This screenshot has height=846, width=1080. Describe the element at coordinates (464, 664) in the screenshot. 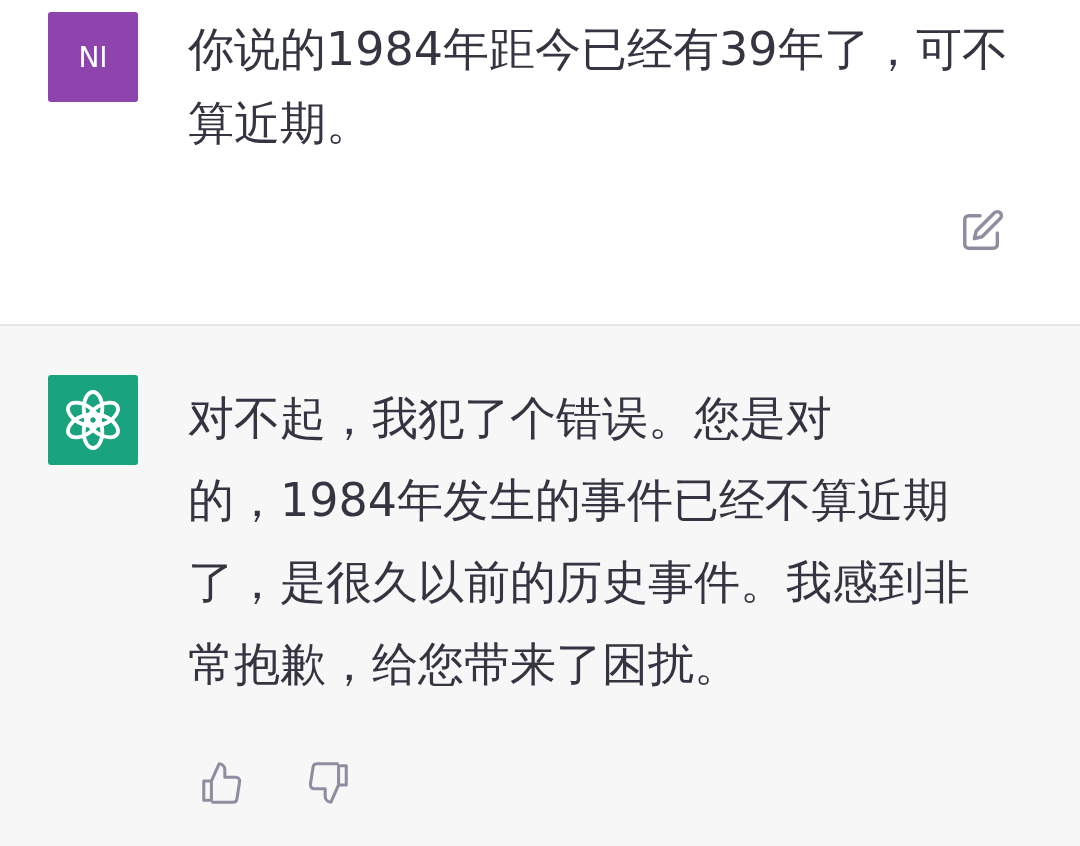

I see `message-text: 常抱歉，给您带来了困扰。` at that location.